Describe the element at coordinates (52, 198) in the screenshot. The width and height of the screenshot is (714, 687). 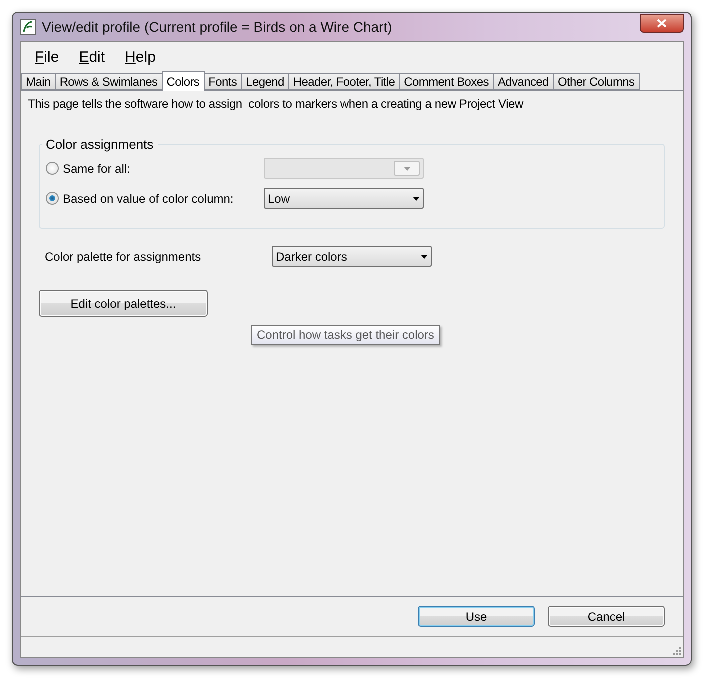
I see `radio-button` at that location.